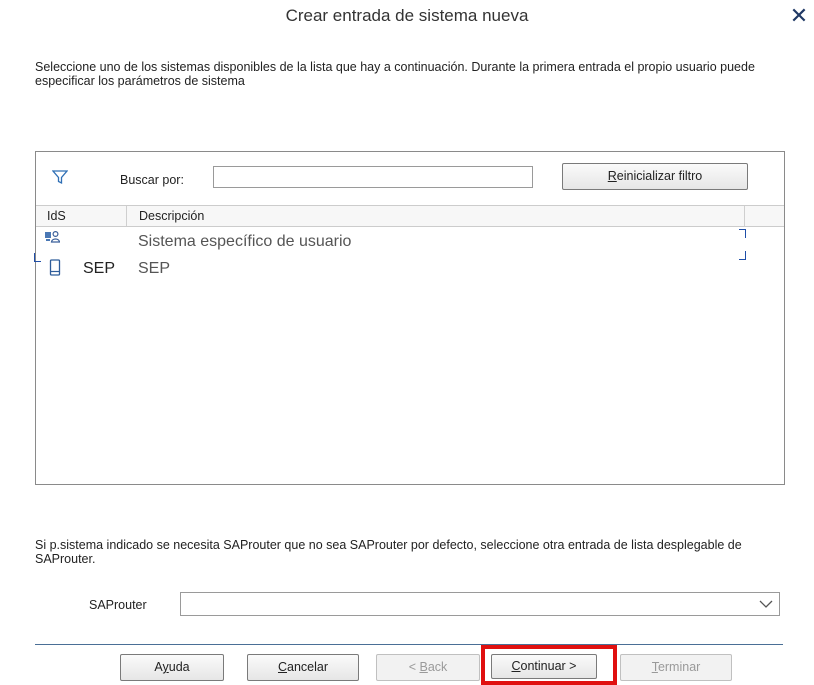  Describe the element at coordinates (245, 241) in the screenshot. I see `row-description: Sistema específico de usuario` at that location.